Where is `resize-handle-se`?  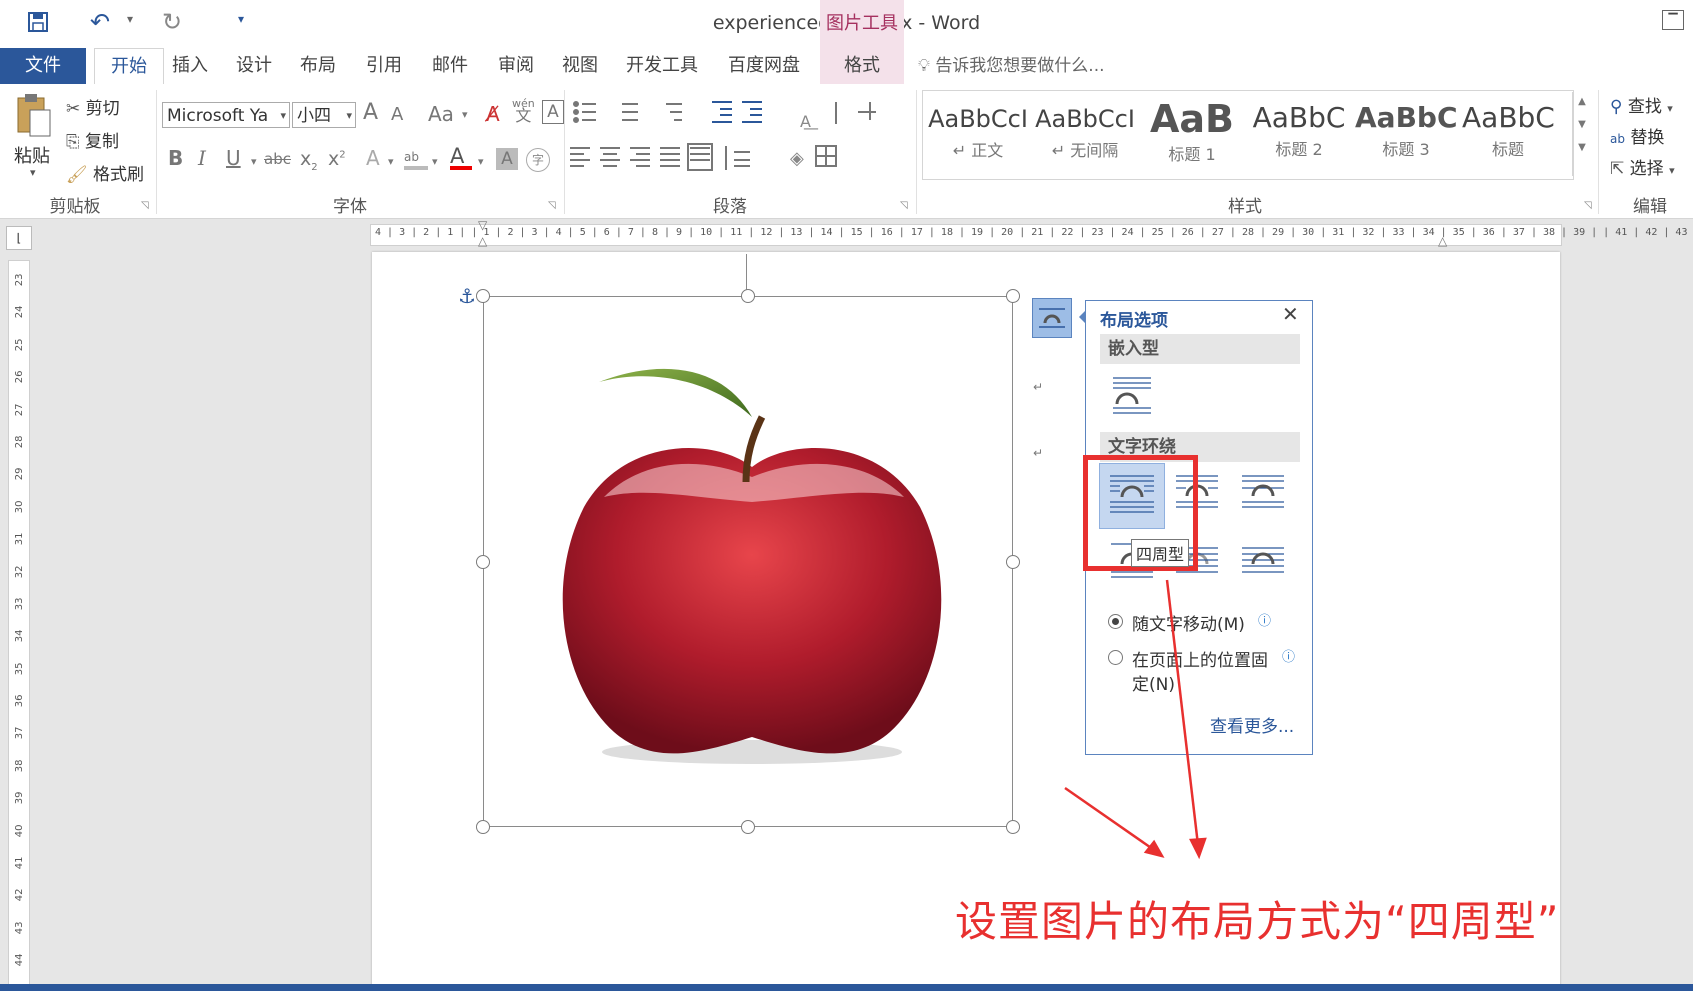 resize-handle-se is located at coordinates (1013, 827).